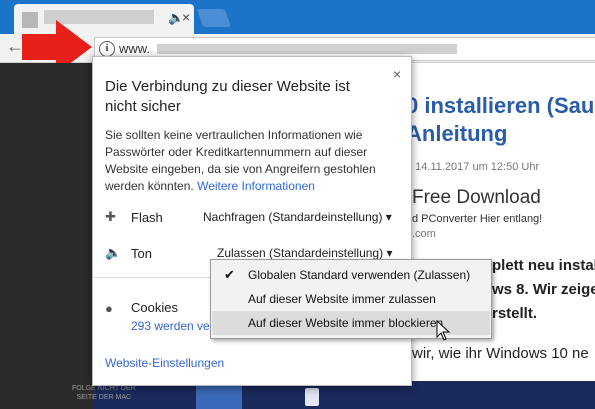 The image size is (595, 409). What do you see at coordinates (300, 253) in the screenshot?
I see `sound-permission-value: Zulassen (Standardeinstellung)` at bounding box center [300, 253].